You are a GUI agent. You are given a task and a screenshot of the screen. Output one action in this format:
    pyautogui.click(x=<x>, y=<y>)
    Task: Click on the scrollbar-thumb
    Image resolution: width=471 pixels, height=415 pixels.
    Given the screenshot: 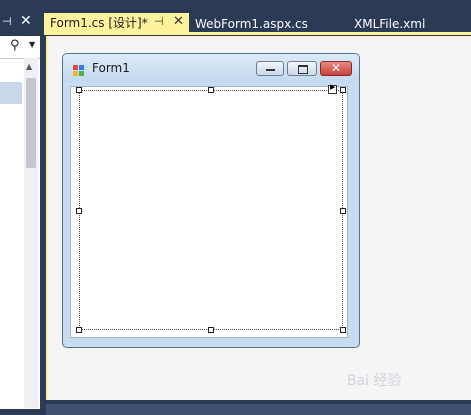 What is the action you would take?
    pyautogui.click(x=31, y=123)
    